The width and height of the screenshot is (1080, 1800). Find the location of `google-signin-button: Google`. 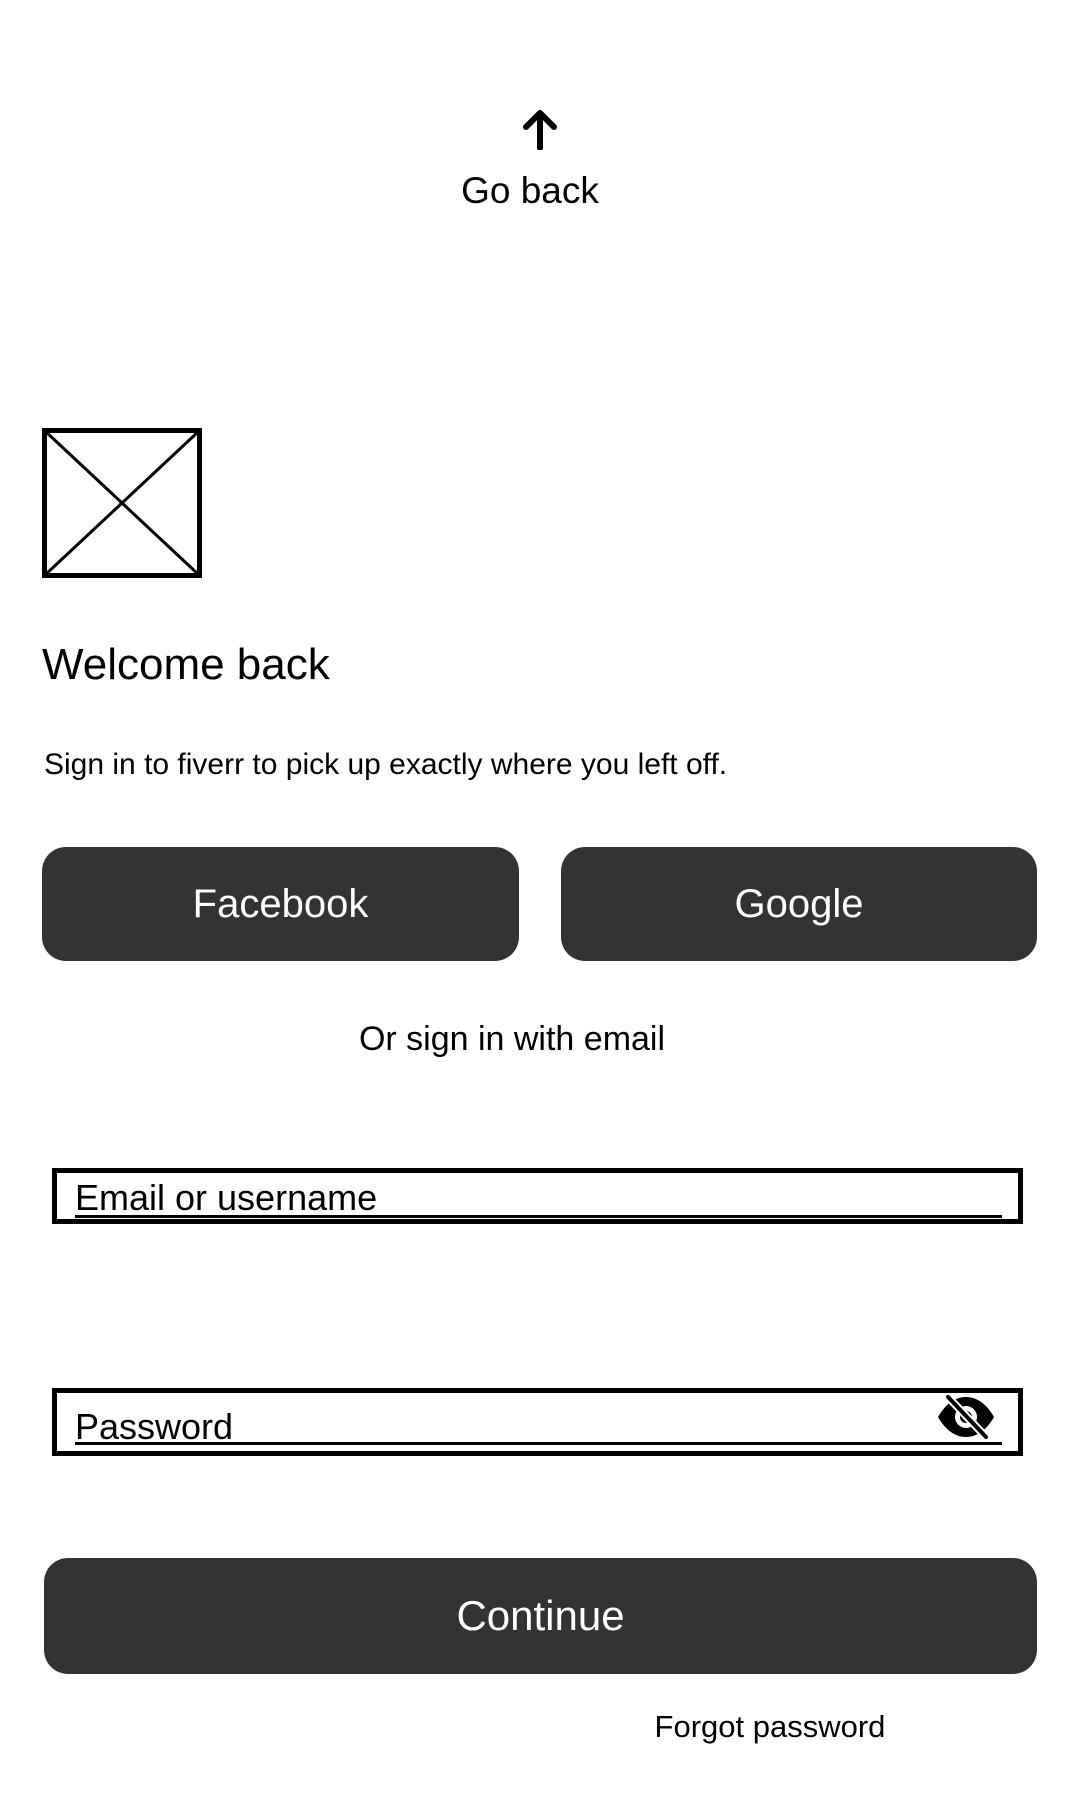

google-signin-button: Google is located at coordinates (799, 904).